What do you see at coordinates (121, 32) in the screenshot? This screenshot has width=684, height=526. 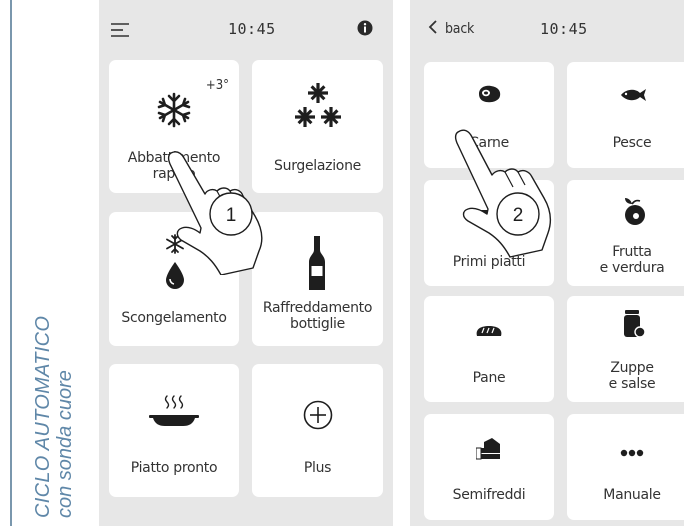 I see `hamburger-menu-icon` at bounding box center [121, 32].